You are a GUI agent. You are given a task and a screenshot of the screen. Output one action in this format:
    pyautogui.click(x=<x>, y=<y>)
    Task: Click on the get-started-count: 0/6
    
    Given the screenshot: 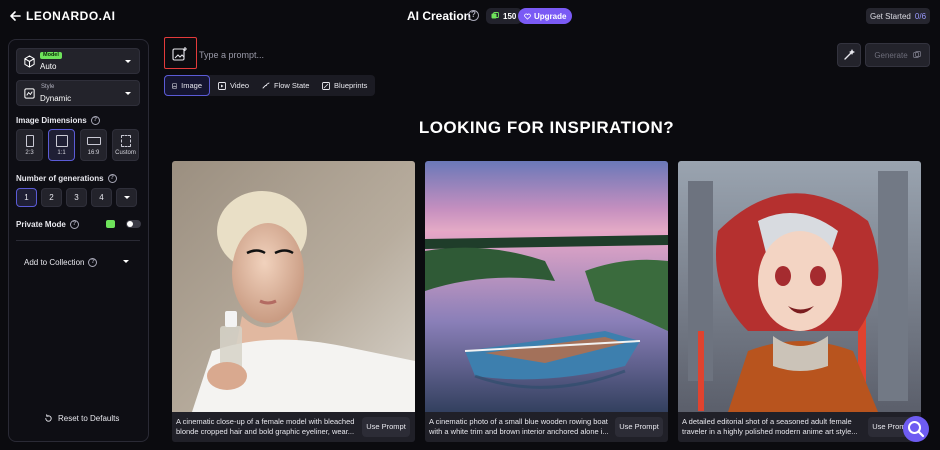 What is the action you would take?
    pyautogui.click(x=920, y=16)
    